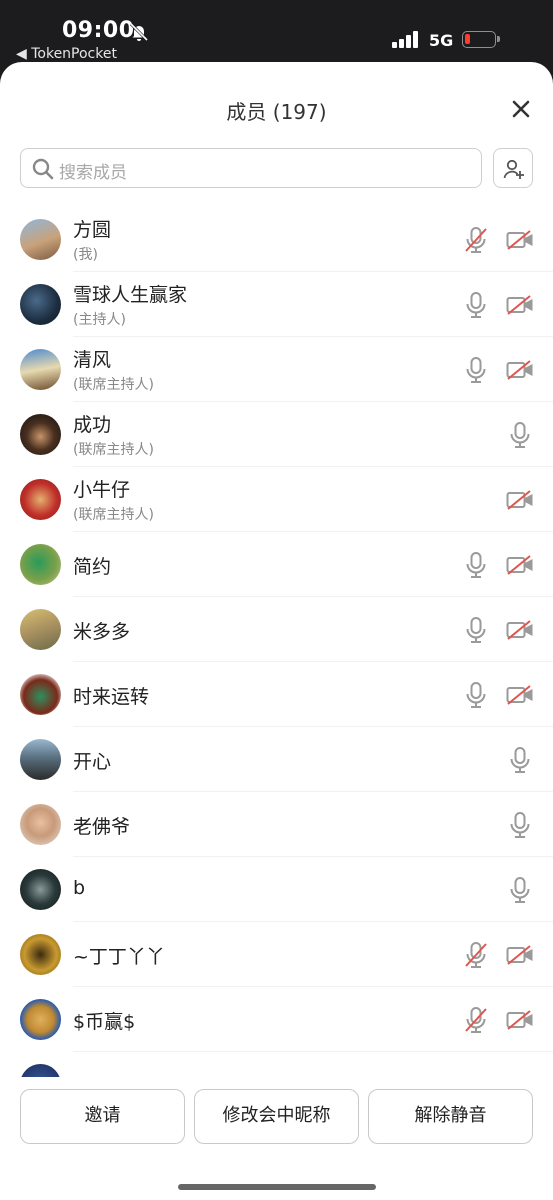 Image resolution: width=553 pixels, height=1200 pixels. What do you see at coordinates (276, 889) in the screenshot?
I see `member-row: b` at bounding box center [276, 889].